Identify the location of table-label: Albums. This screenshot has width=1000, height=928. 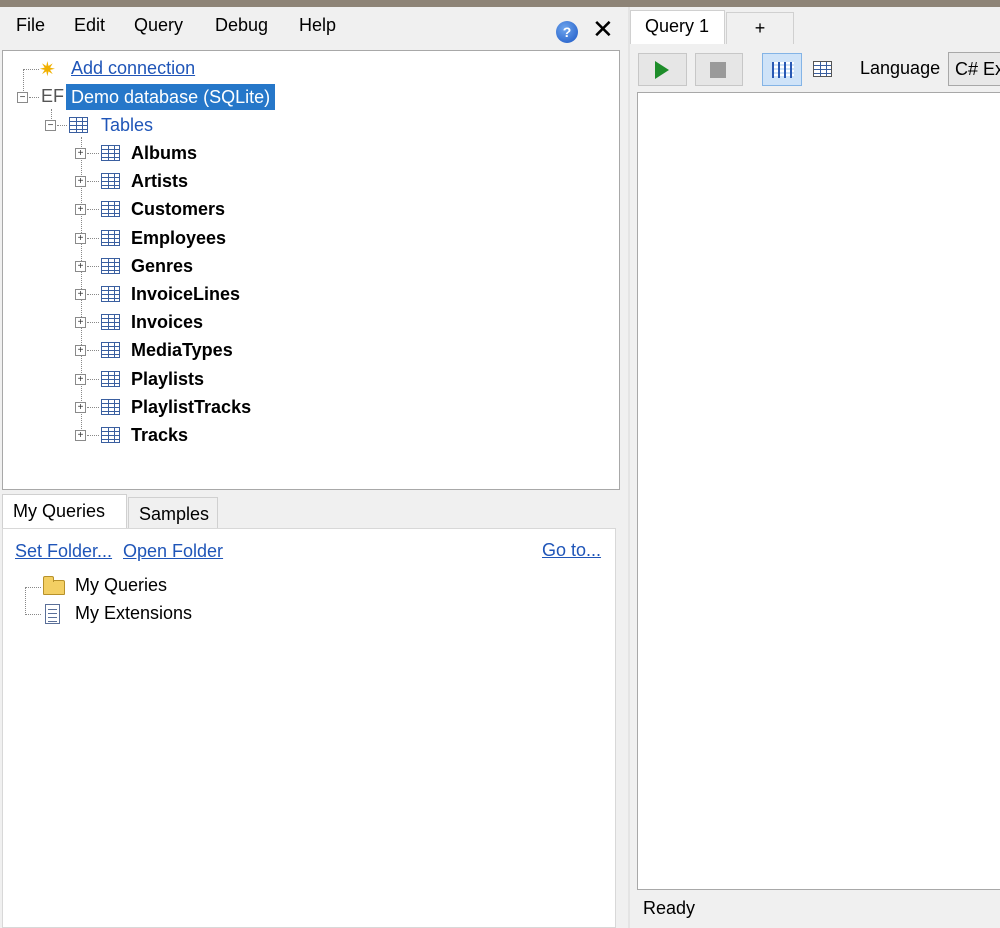
(164, 153).